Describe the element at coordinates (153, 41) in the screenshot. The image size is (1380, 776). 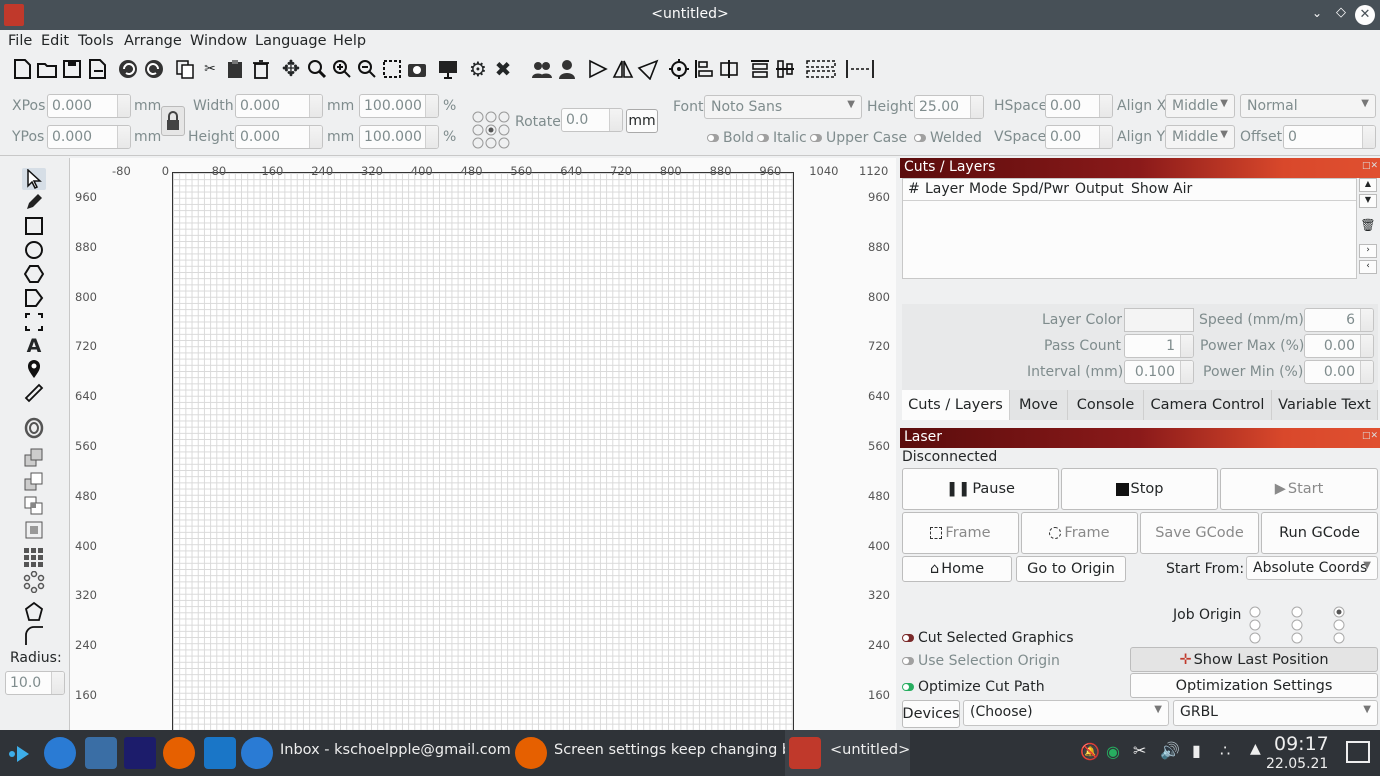
I see `menu-arrange: Arrange` at that location.